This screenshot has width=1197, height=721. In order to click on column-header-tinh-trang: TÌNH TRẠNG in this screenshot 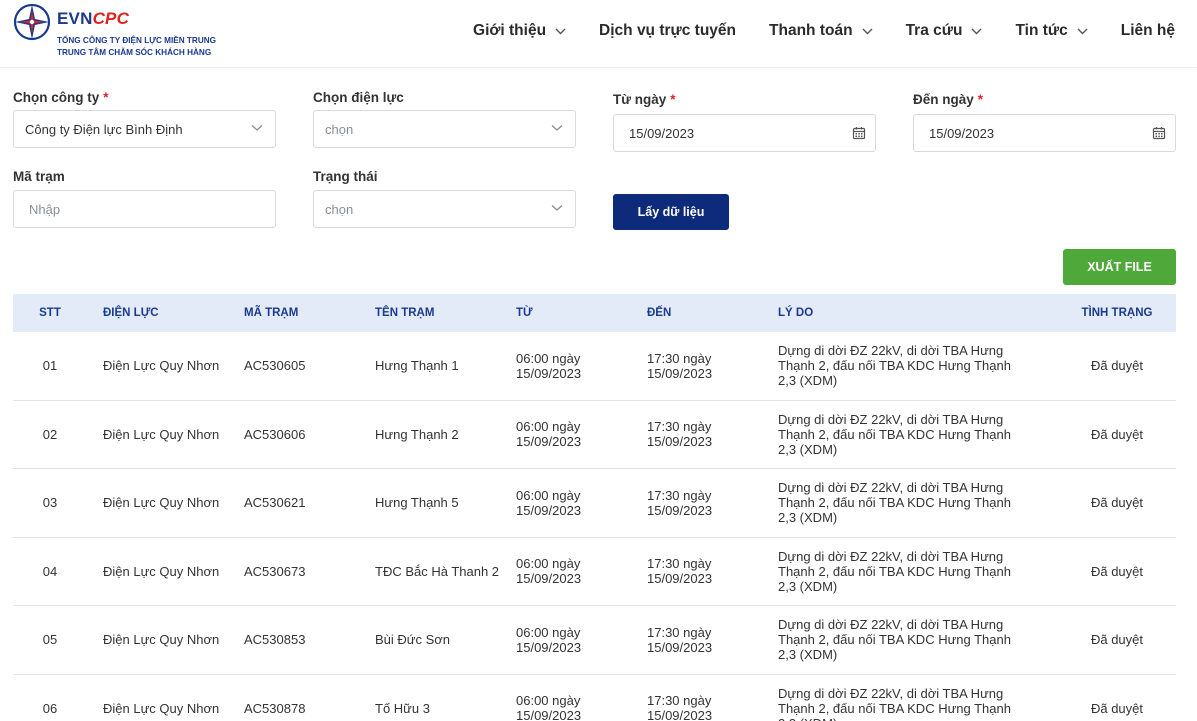, I will do `click(1117, 313)`.